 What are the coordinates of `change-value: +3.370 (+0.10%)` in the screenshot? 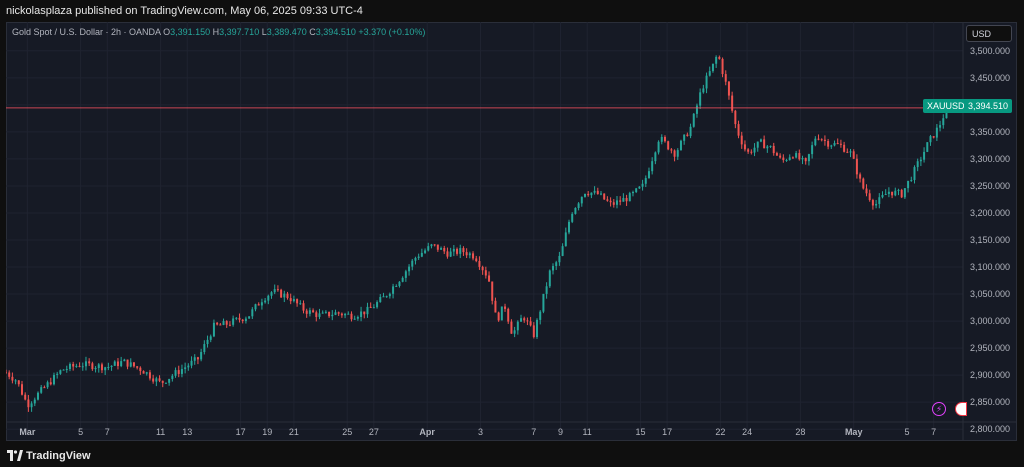 It's located at (392, 32).